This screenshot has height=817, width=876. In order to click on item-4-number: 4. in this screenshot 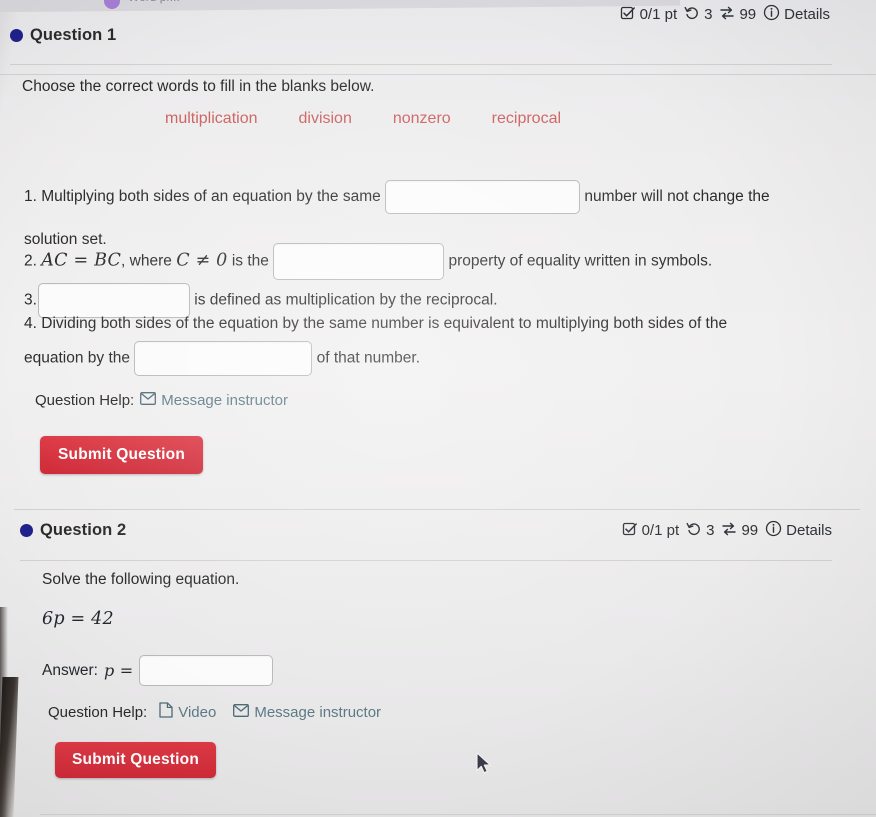, I will do `click(30, 323)`.